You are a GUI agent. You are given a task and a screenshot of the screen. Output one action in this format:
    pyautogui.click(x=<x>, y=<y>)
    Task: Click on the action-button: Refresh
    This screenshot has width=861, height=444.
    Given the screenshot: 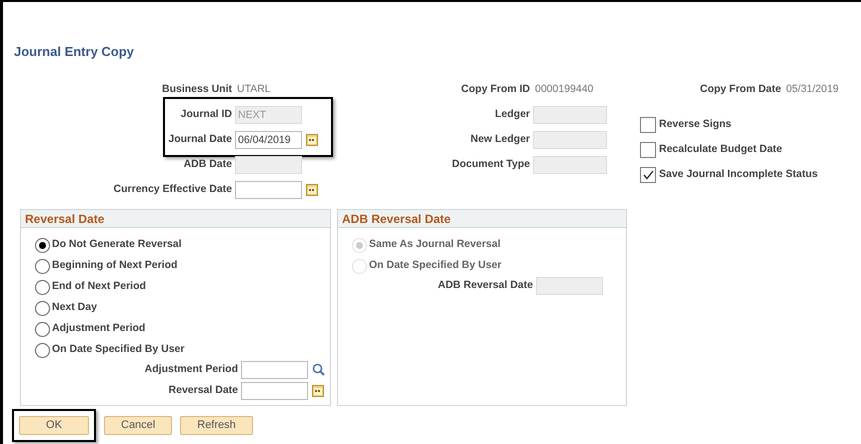 What is the action you would take?
    pyautogui.click(x=216, y=425)
    